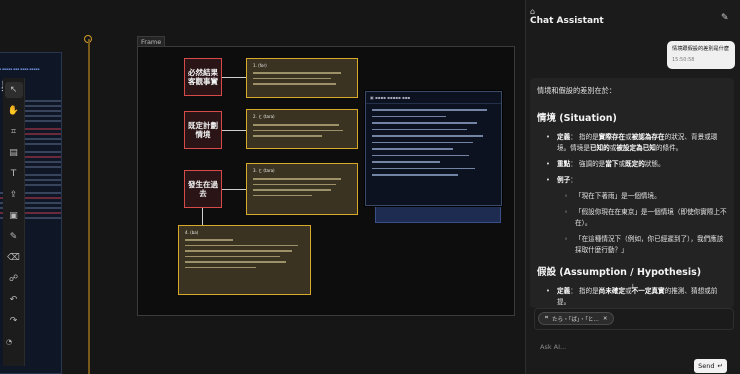 The image size is (740, 374). What do you see at coordinates (632, 245) in the screenshot?
I see `list-item: 「在這種情況下（例如，你已經遲到了），我們應該採取什麼行動？」` at bounding box center [632, 245].